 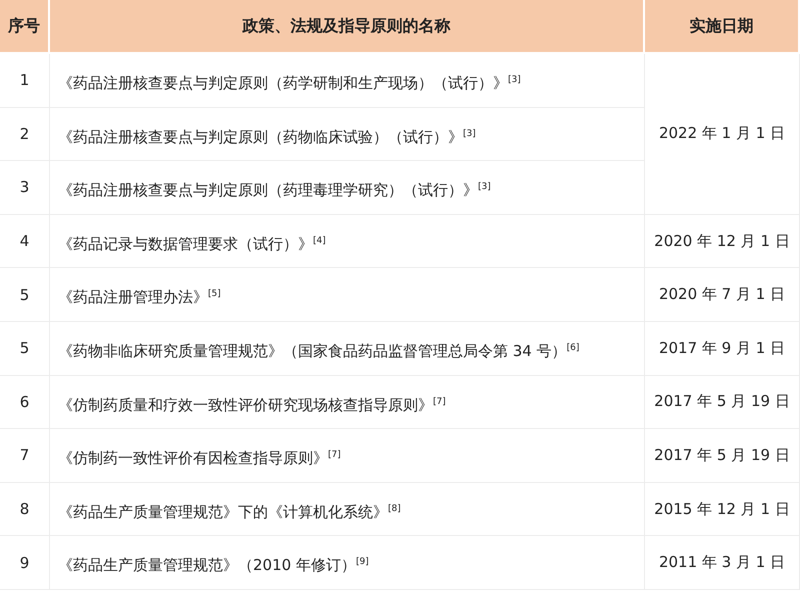 I want to click on table-cell: 2022 年 1 月 1 日, so click(x=722, y=134).